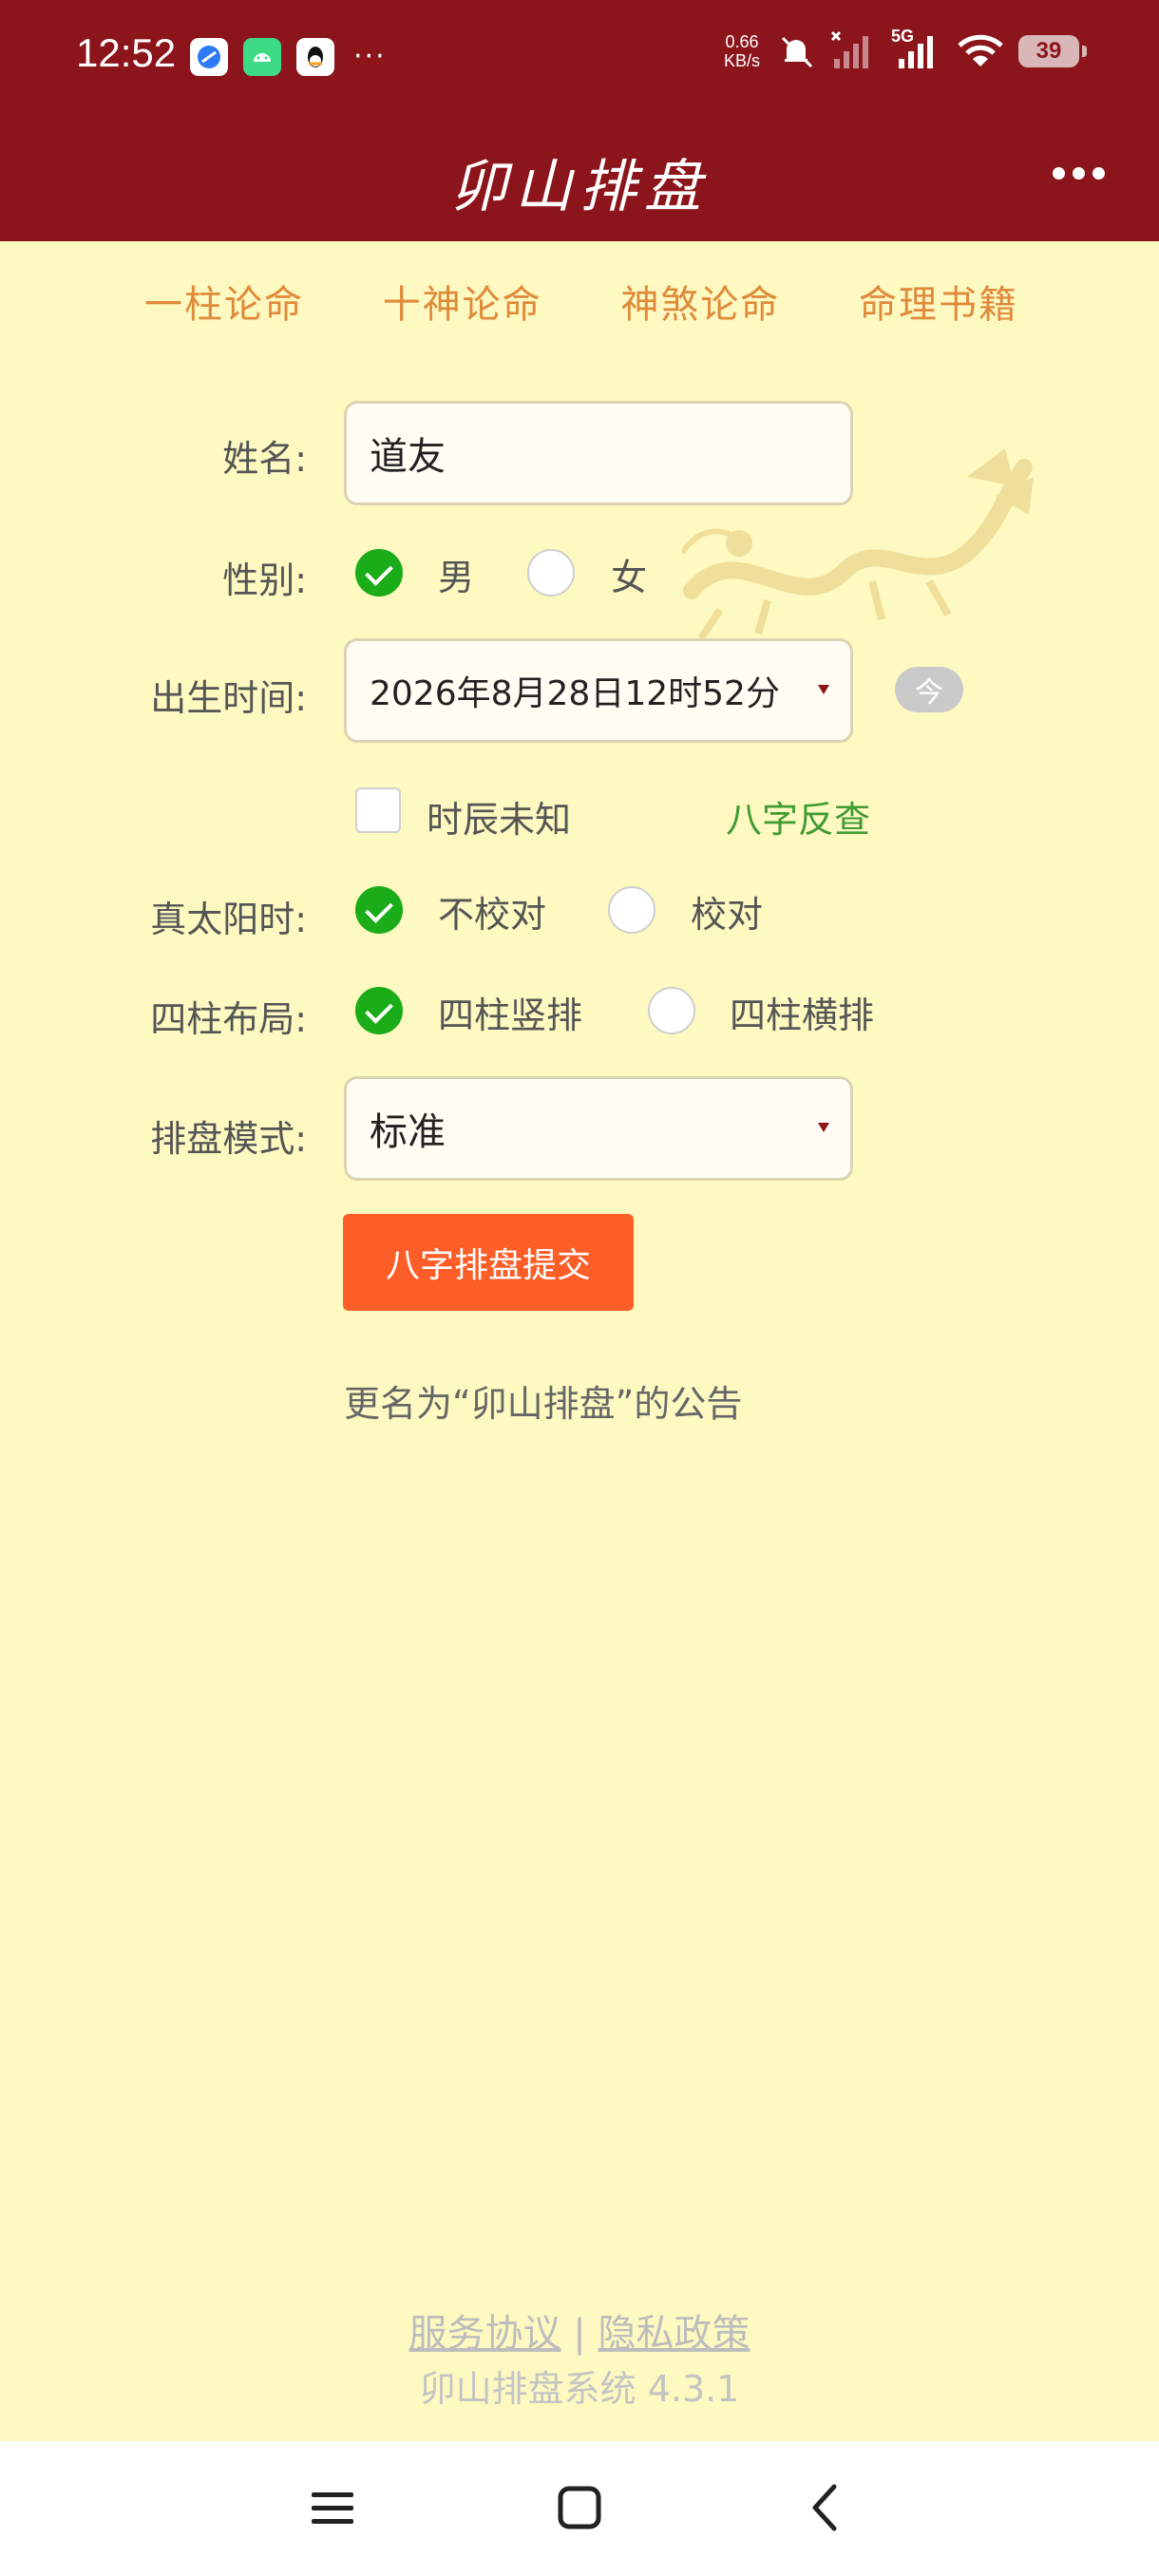 This screenshot has height=2576, width=1159. Describe the element at coordinates (798, 816) in the screenshot. I see `reverse-lookup-link: 八字反查` at that location.